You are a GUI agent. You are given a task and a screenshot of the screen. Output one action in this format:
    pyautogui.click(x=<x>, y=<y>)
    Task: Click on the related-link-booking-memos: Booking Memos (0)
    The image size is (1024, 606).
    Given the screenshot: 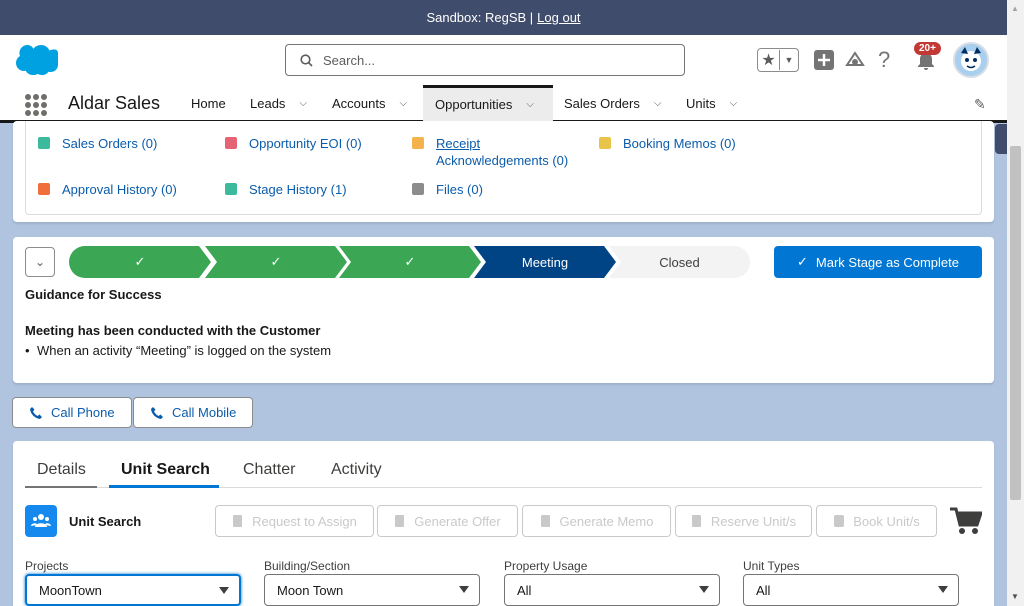 What is the action you would take?
    pyautogui.click(x=667, y=143)
    